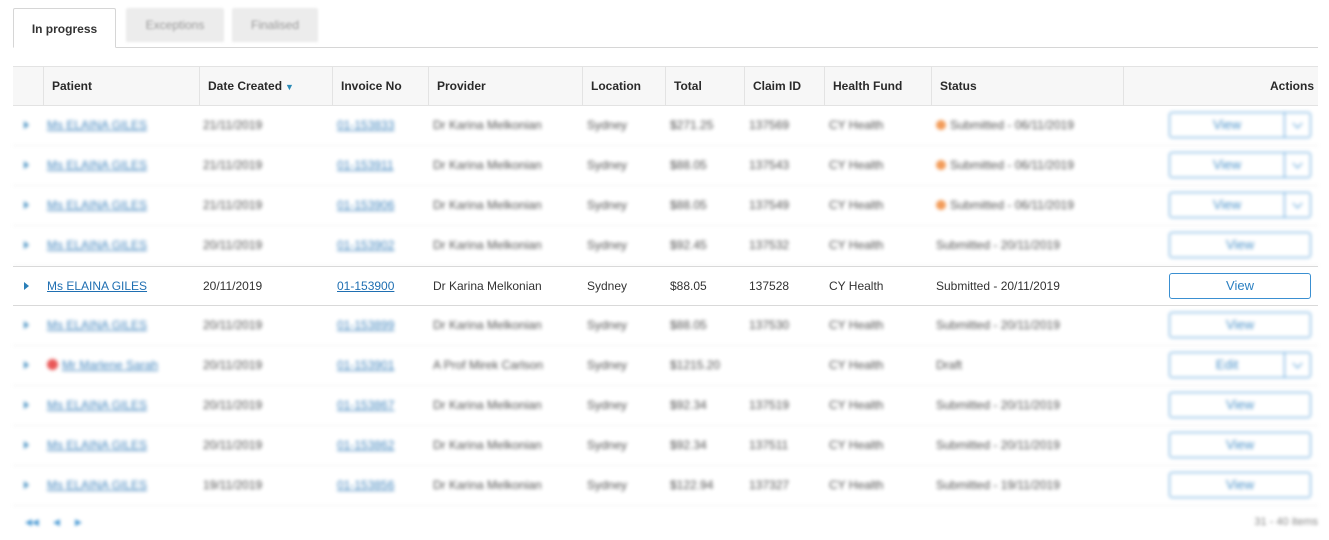 The height and width of the screenshot is (540, 1329). What do you see at coordinates (365, 125) in the screenshot?
I see `invoice-link: 01-153833` at bounding box center [365, 125].